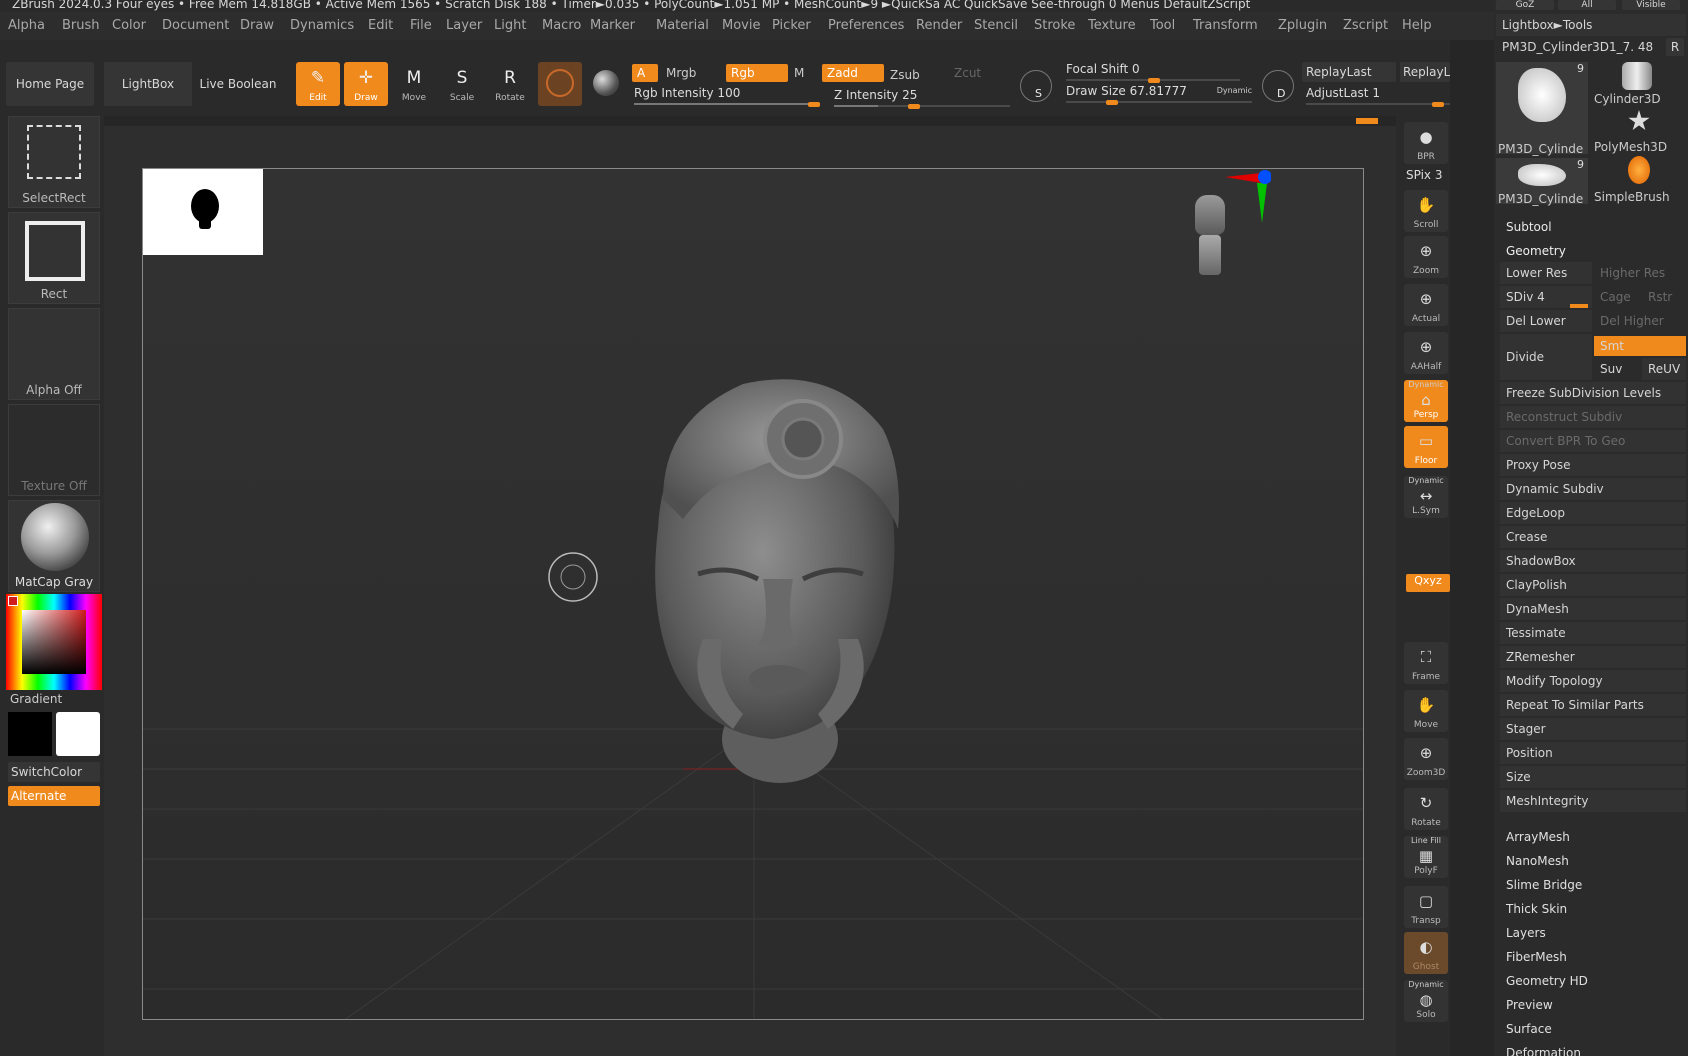 The height and width of the screenshot is (1056, 1688). What do you see at coordinates (866, 25) in the screenshot?
I see `menu-preferences: Preferences` at bounding box center [866, 25].